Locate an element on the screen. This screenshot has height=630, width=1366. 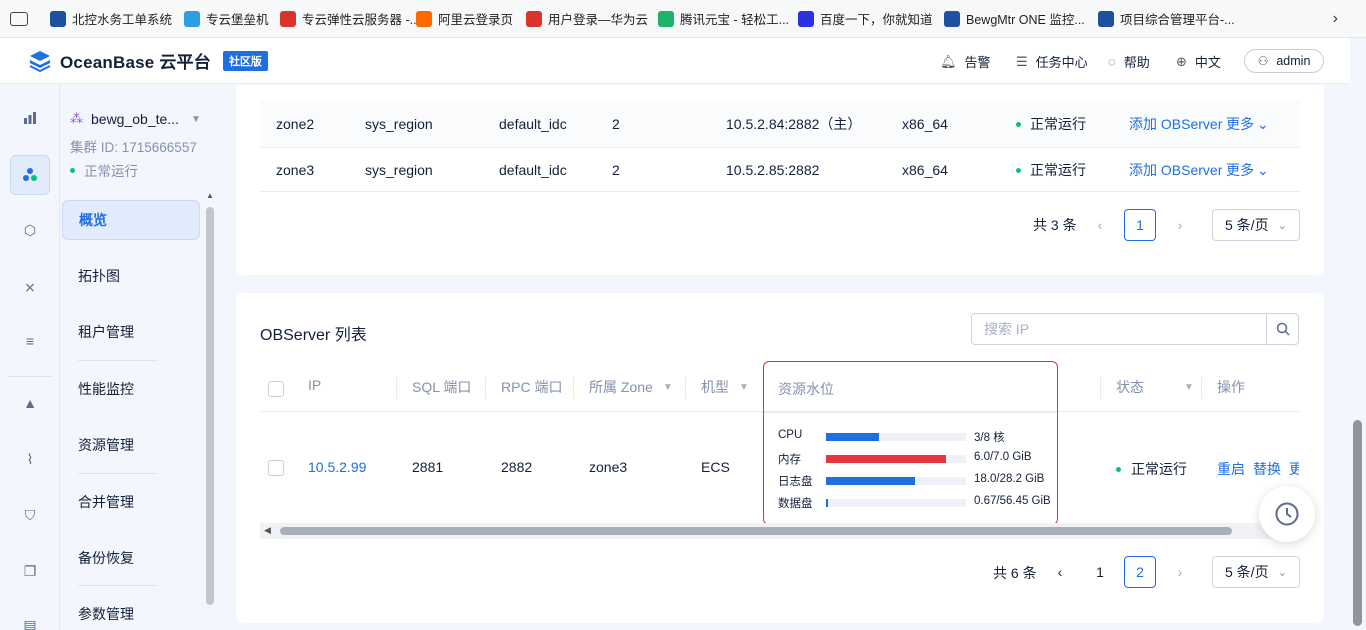
user-label: admin is located at coordinates (1293, 61).